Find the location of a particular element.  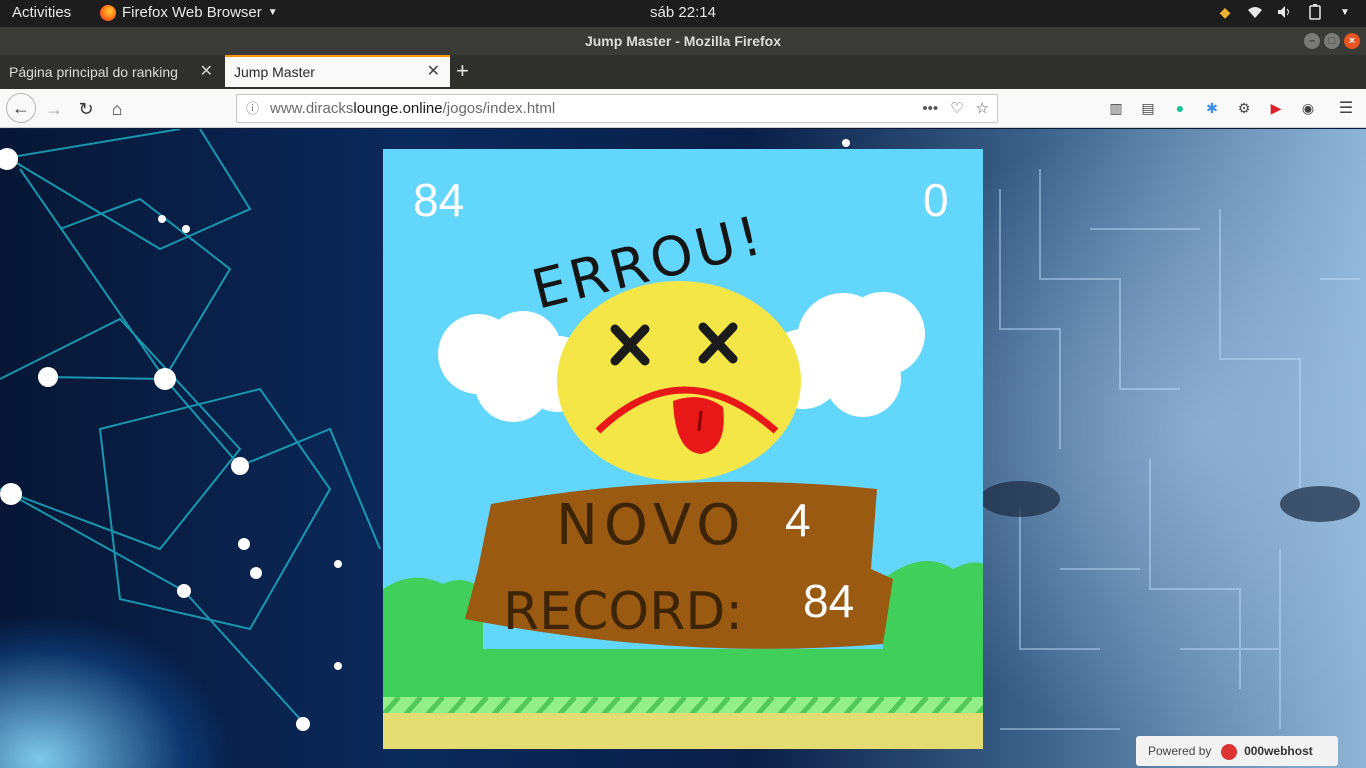

pocket-icon: ♡ is located at coordinates (956, 108).